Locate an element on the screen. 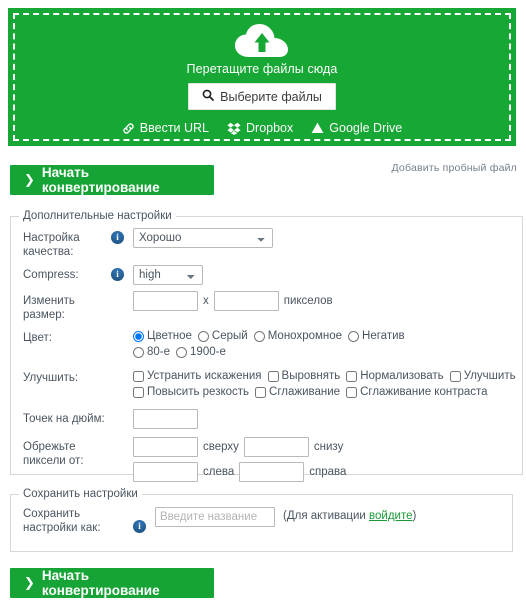 This screenshot has width=526, height=600. save-note-suffix: ) is located at coordinates (414, 516).